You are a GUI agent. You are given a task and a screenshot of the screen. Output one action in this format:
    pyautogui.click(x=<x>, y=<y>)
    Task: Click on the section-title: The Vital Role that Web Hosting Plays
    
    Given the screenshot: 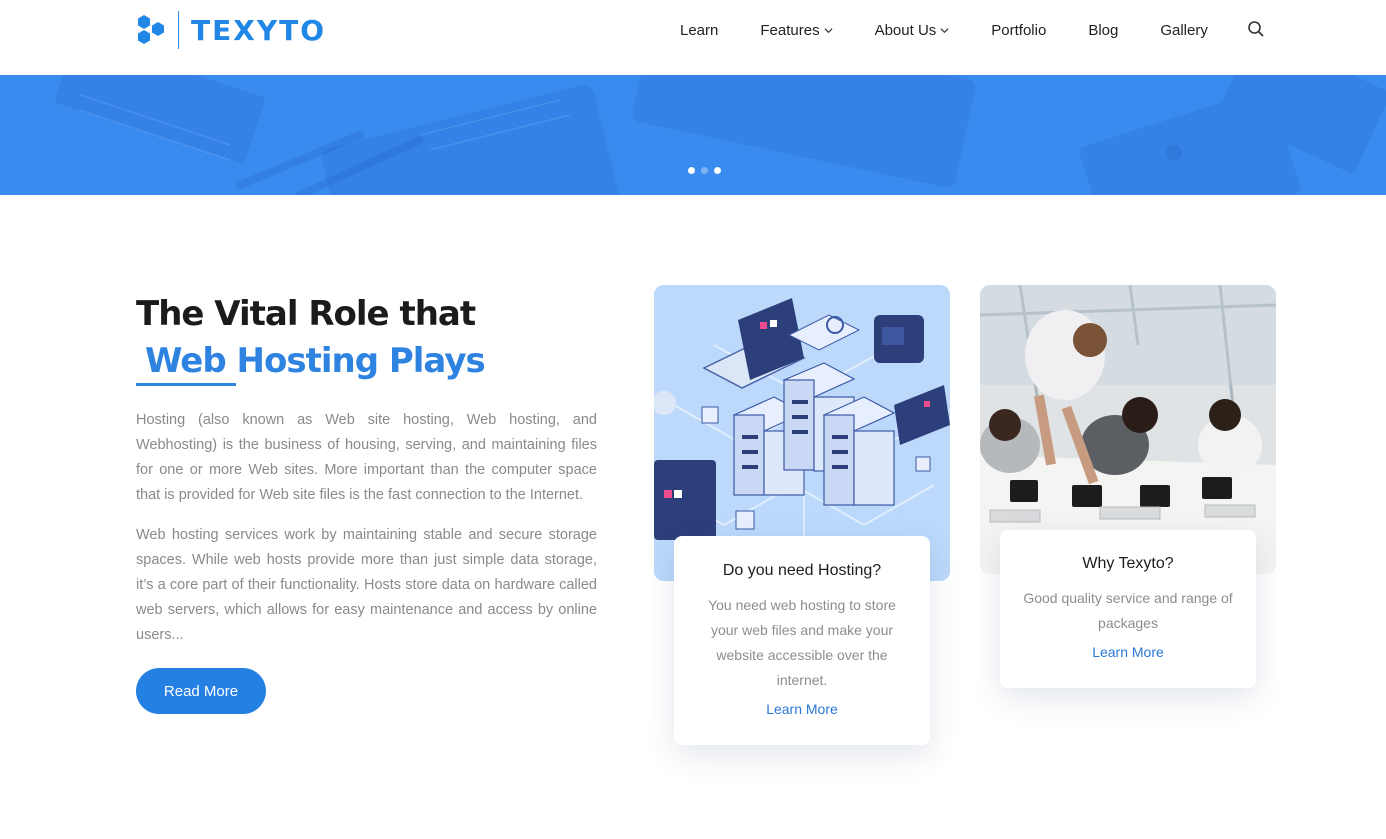 What is the action you would take?
    pyautogui.click(x=376, y=339)
    